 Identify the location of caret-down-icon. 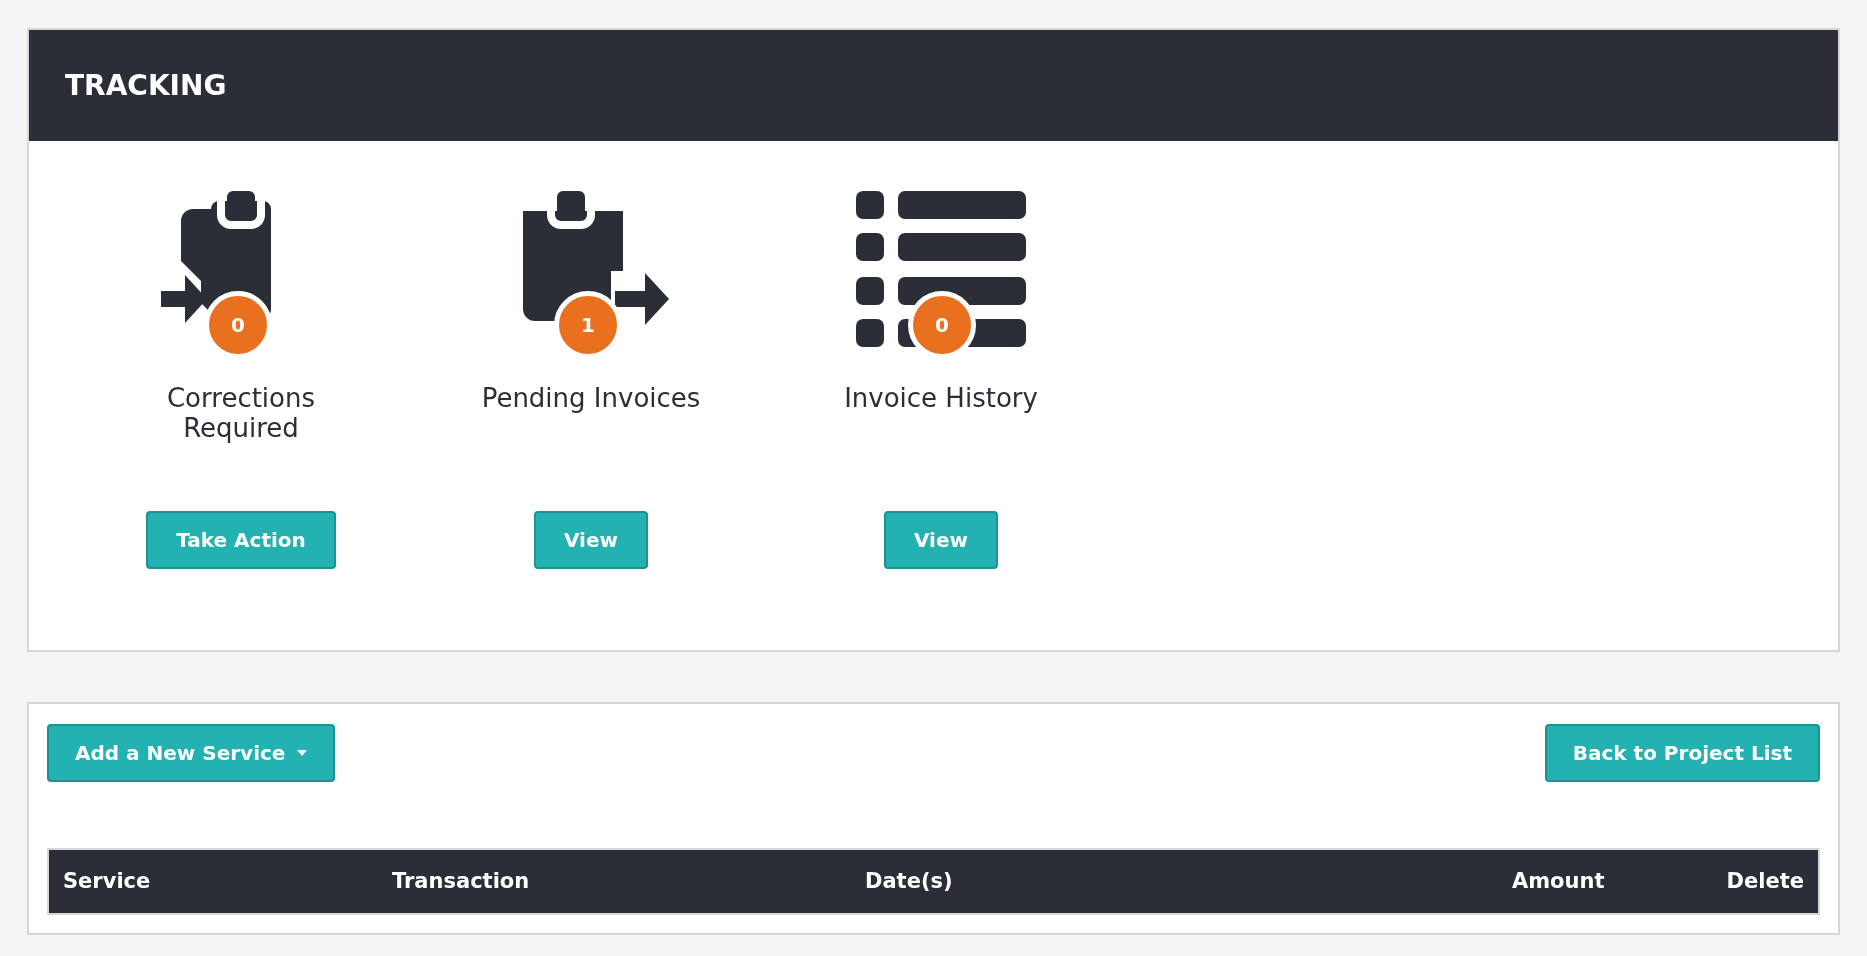
(302, 753).